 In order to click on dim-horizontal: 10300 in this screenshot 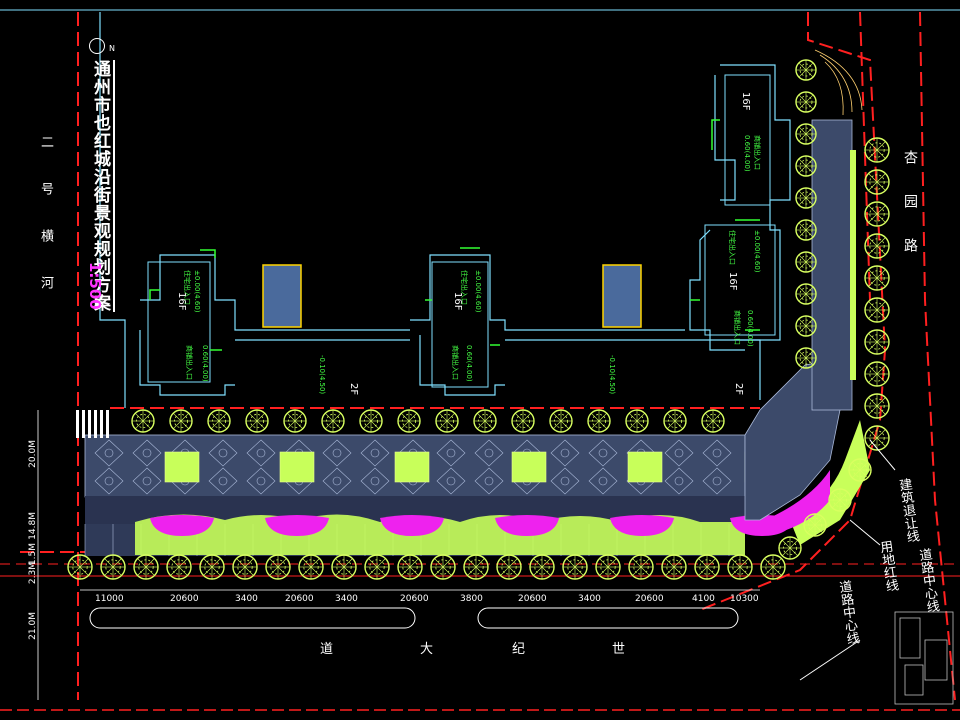, I will do `click(744, 599)`.